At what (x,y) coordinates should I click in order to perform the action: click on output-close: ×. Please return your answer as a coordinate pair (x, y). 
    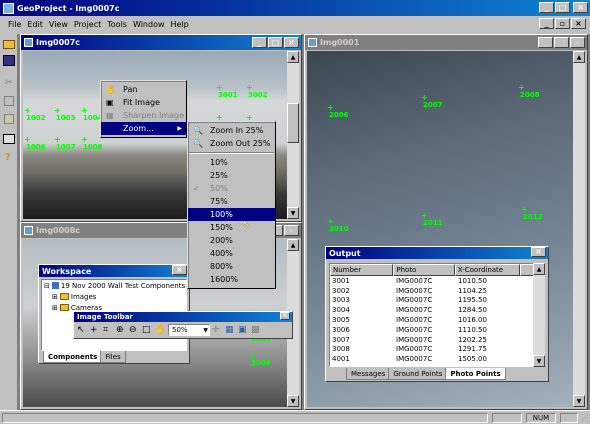
    Looking at the image, I should click on (538, 252).